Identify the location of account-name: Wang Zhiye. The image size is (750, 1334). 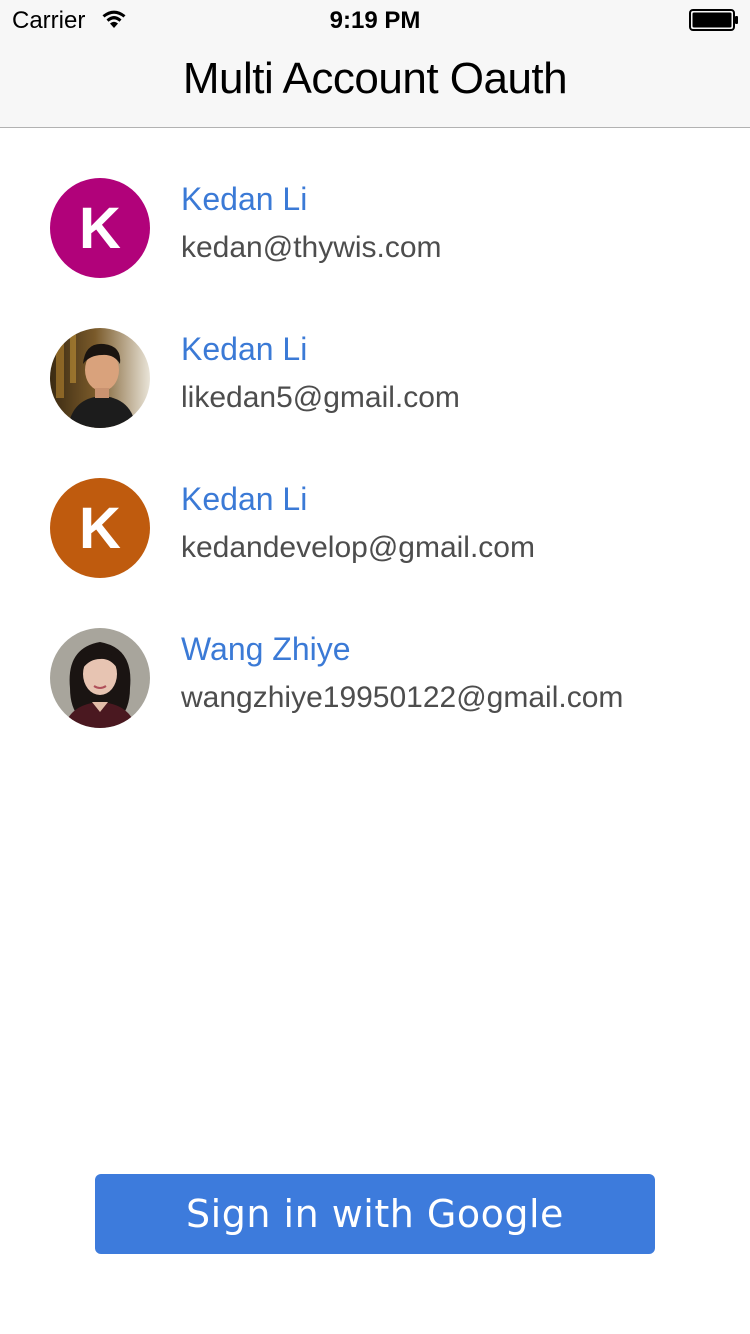
(266, 649).